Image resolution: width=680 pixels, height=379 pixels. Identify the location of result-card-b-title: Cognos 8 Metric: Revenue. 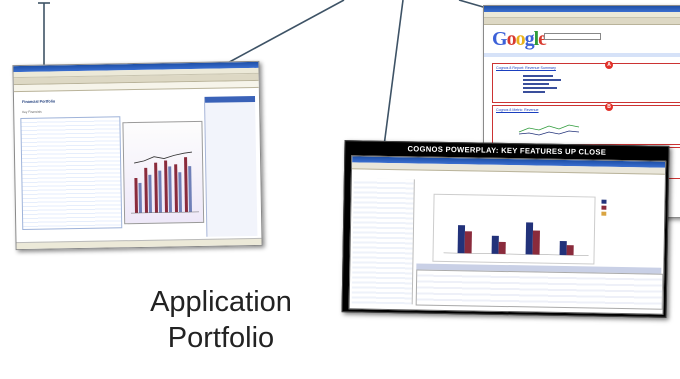
(517, 110).